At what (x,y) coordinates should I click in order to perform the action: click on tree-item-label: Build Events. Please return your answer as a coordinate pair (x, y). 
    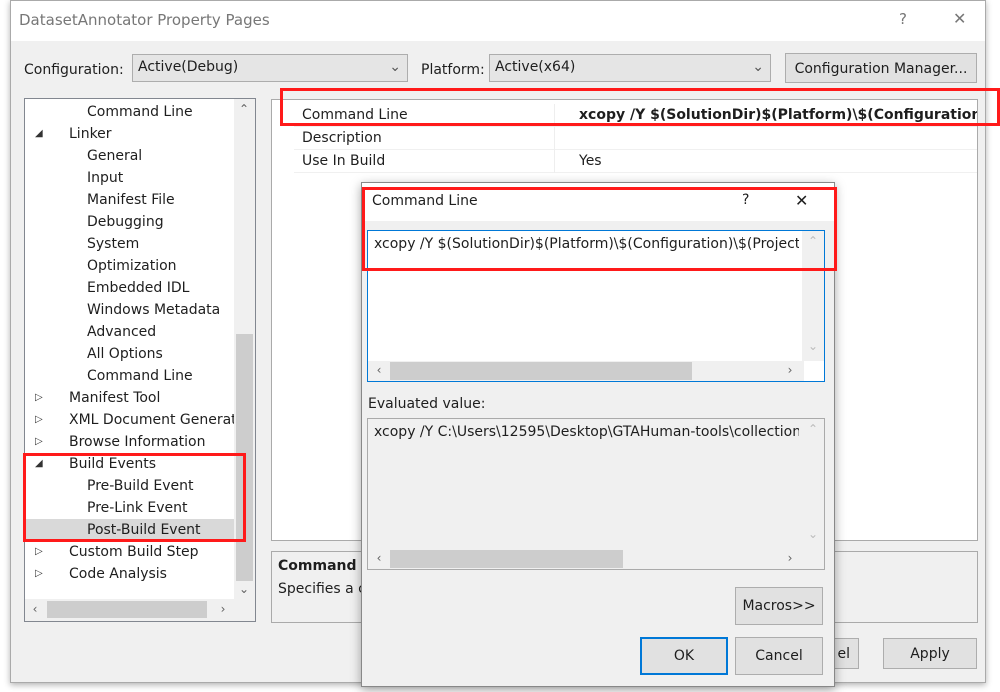
    Looking at the image, I should click on (112, 464).